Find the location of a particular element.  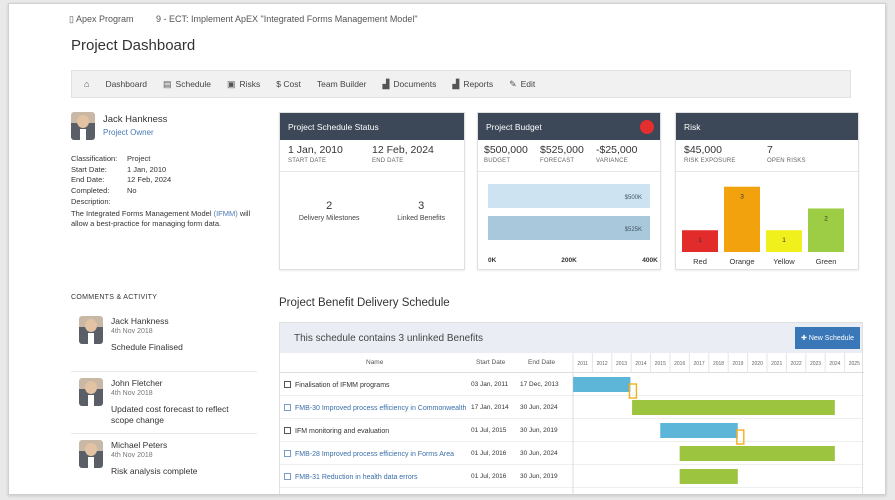

linked-benefits: 3 Linked Benefits is located at coordinates (421, 211).